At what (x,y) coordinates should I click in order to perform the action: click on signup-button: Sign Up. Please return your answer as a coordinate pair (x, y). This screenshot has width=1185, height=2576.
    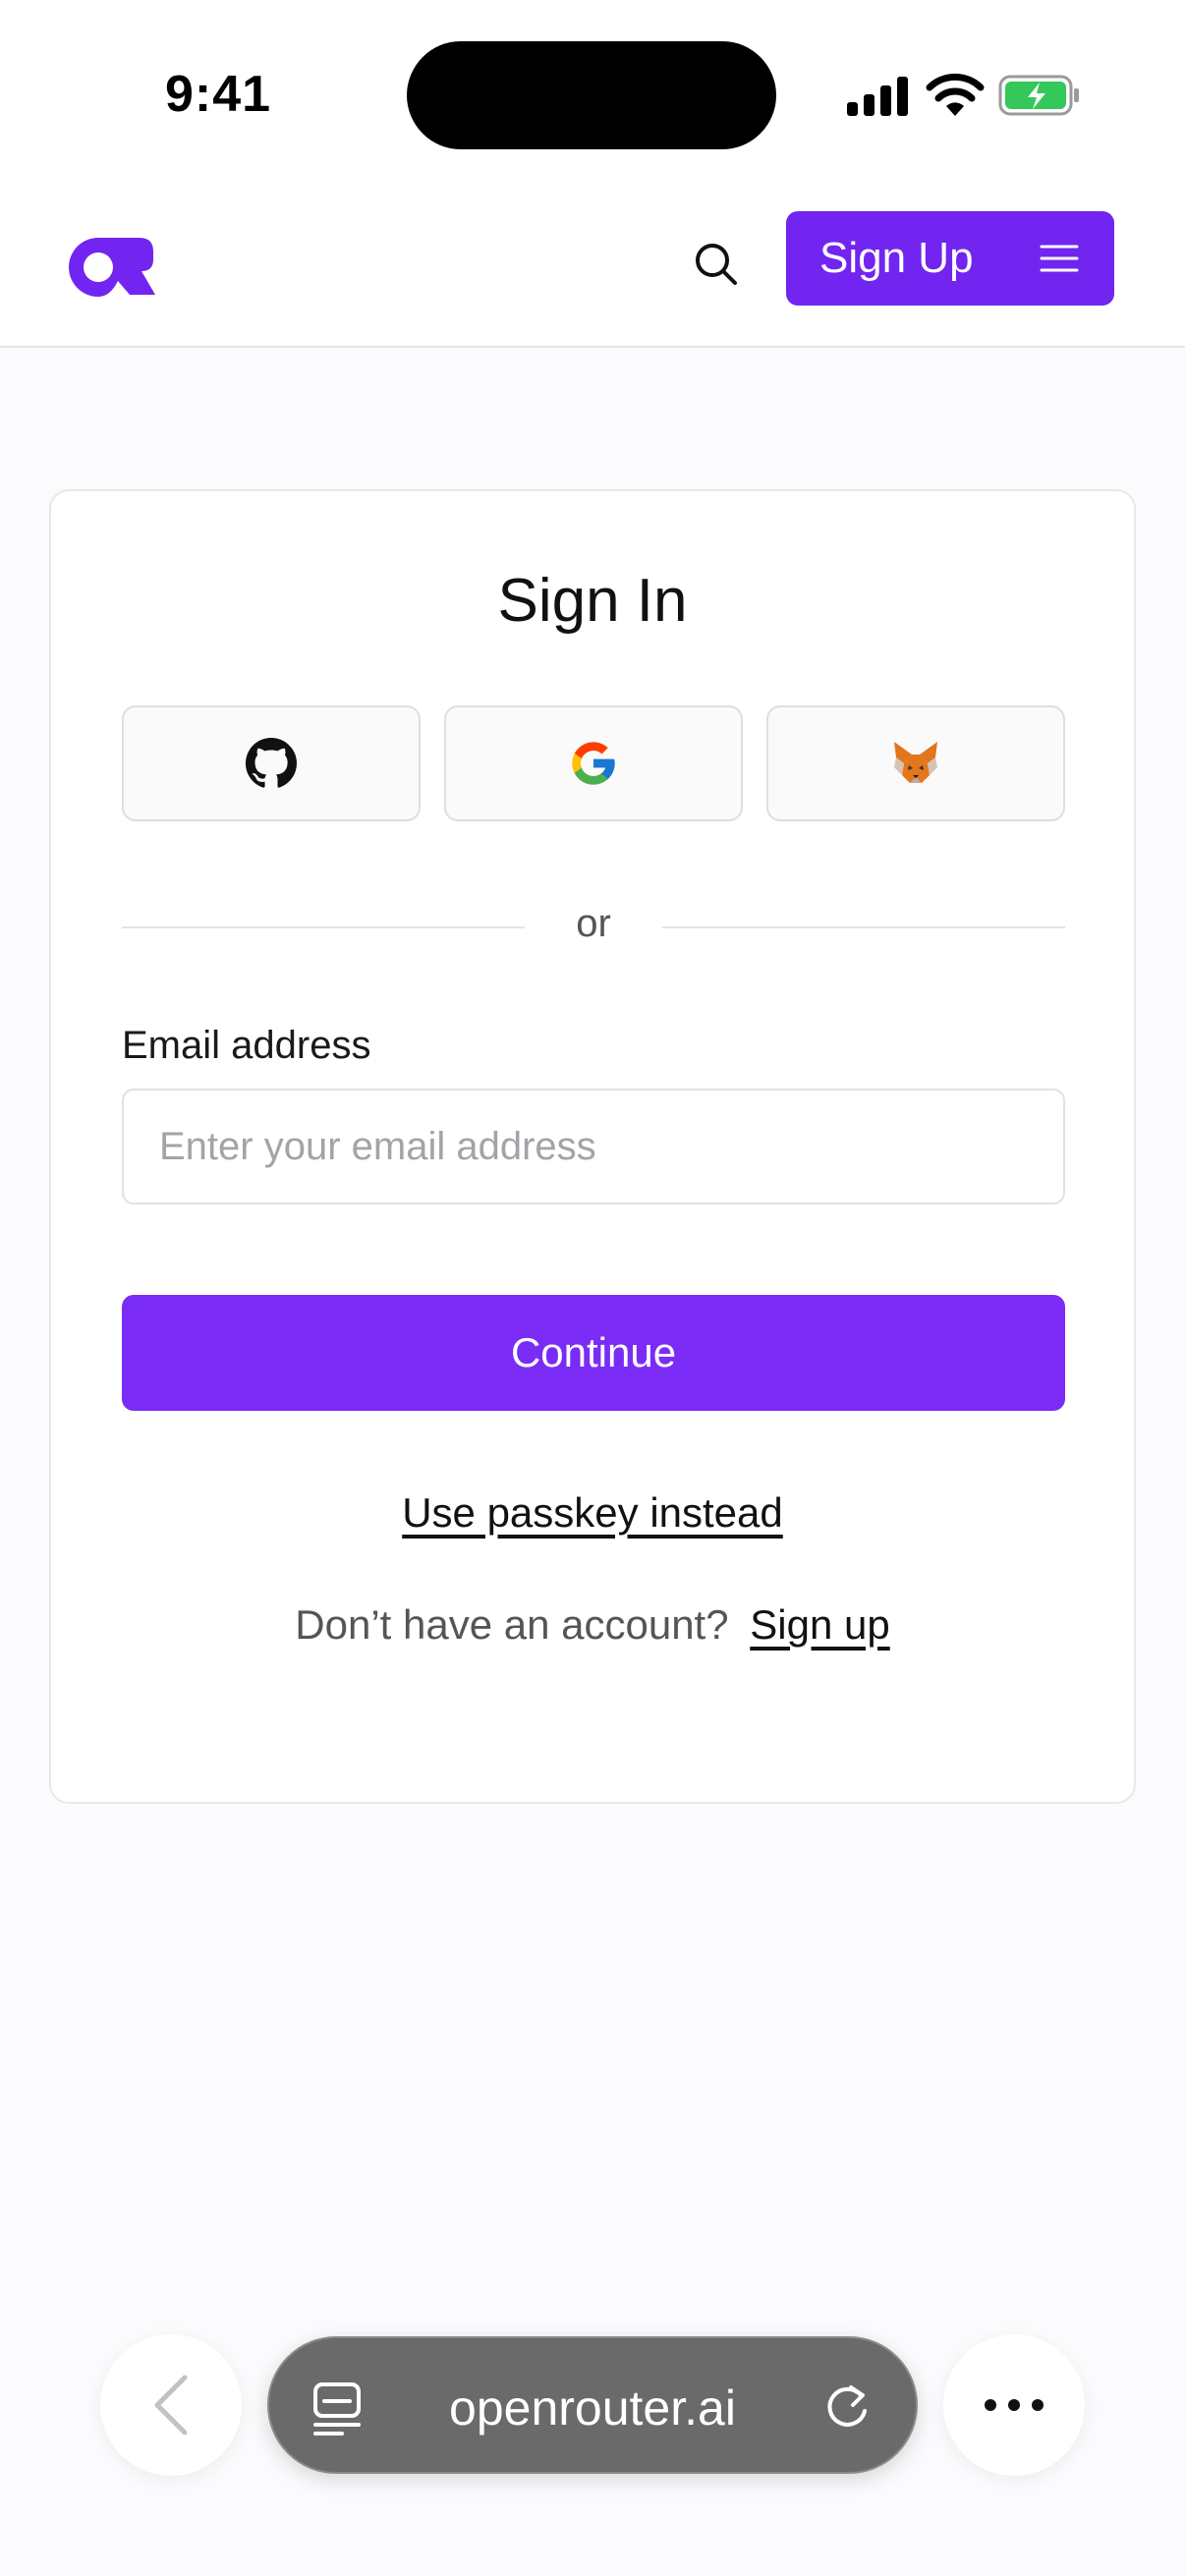
    Looking at the image, I should click on (950, 258).